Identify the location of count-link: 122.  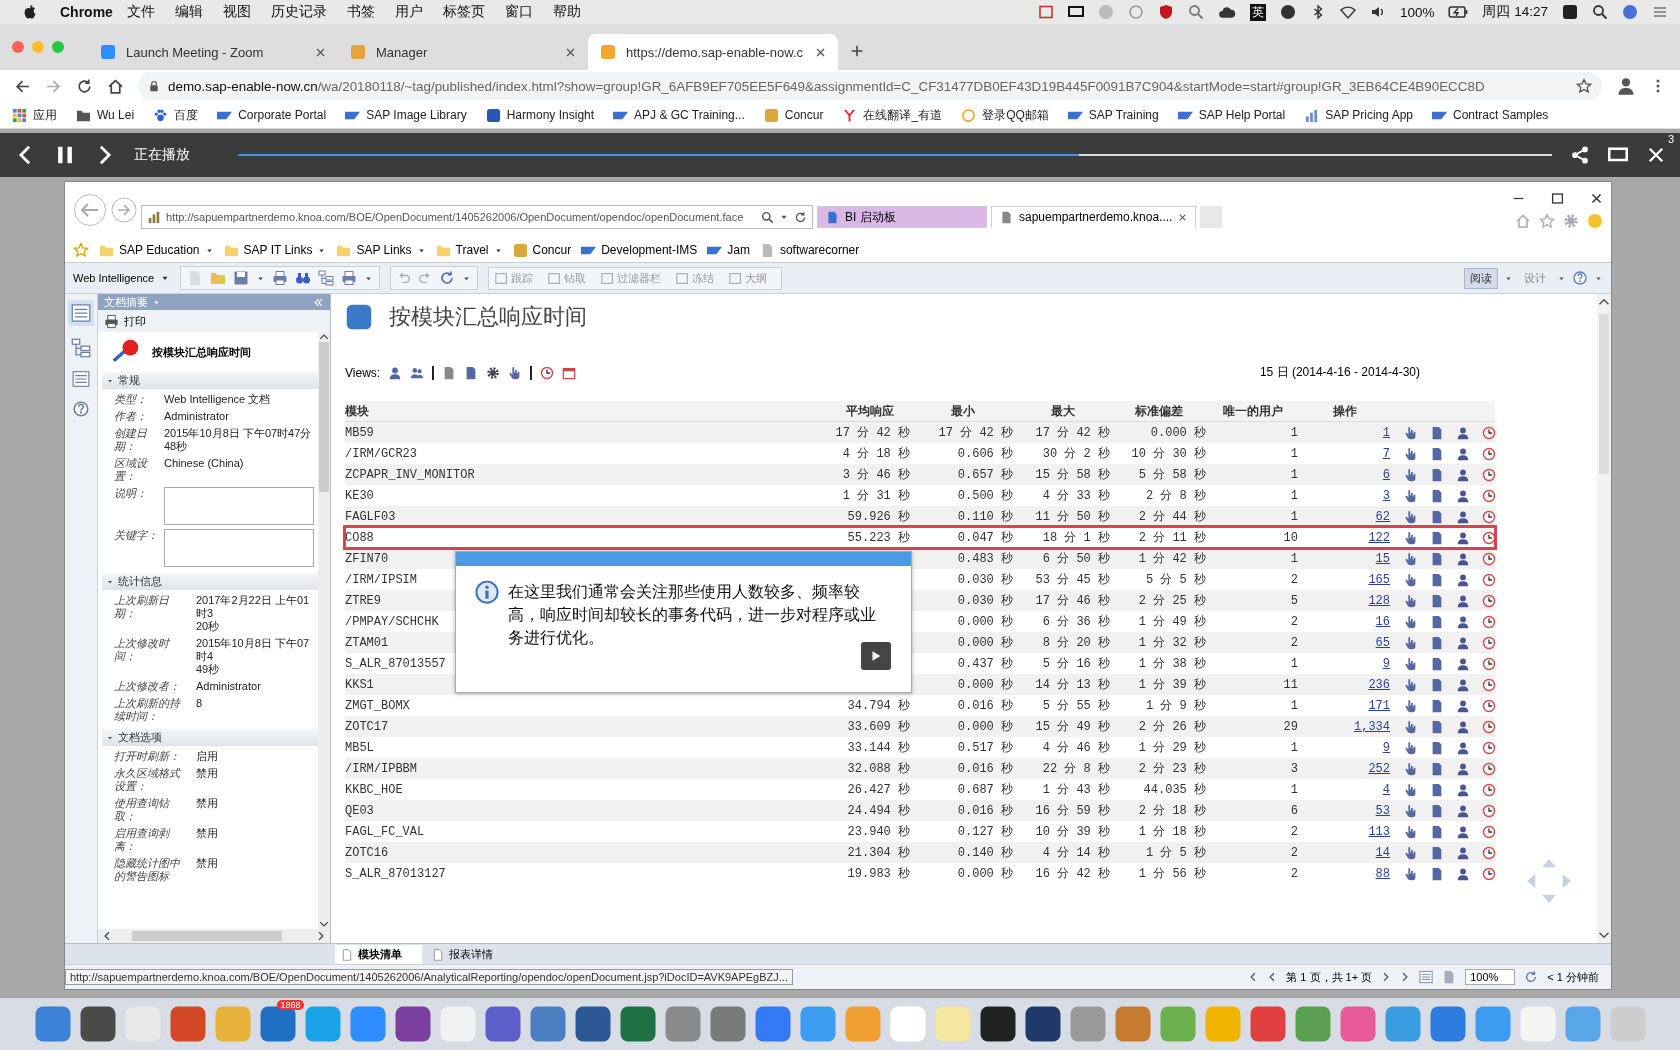
(1379, 537).